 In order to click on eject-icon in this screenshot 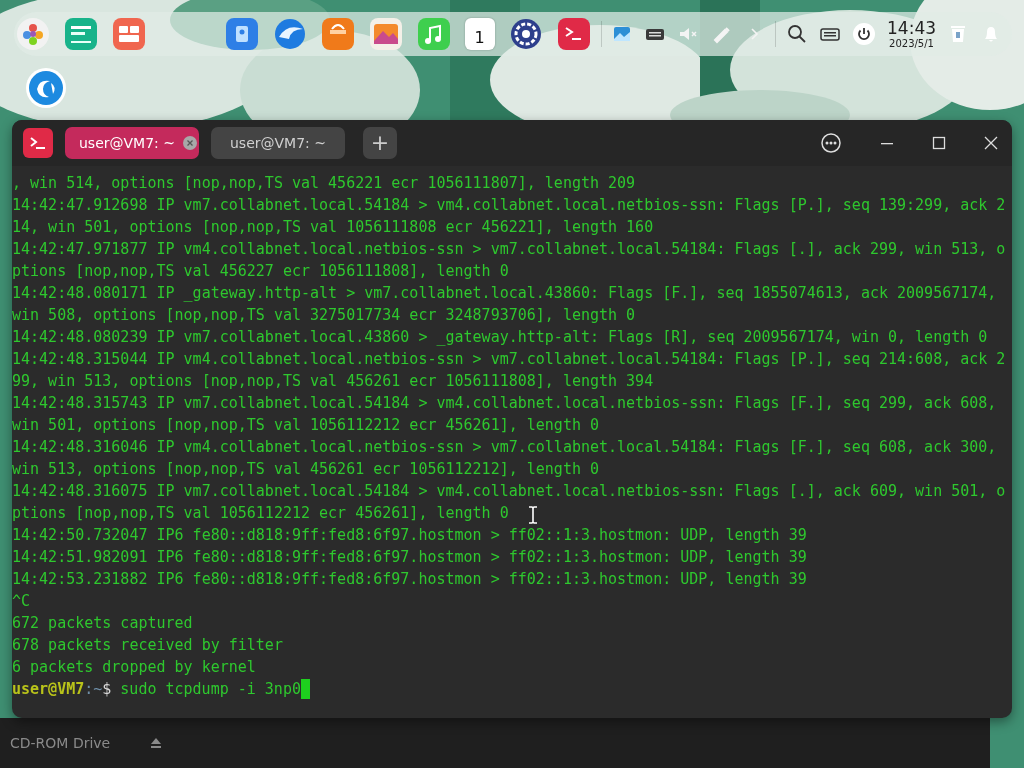, I will do `click(156, 743)`.